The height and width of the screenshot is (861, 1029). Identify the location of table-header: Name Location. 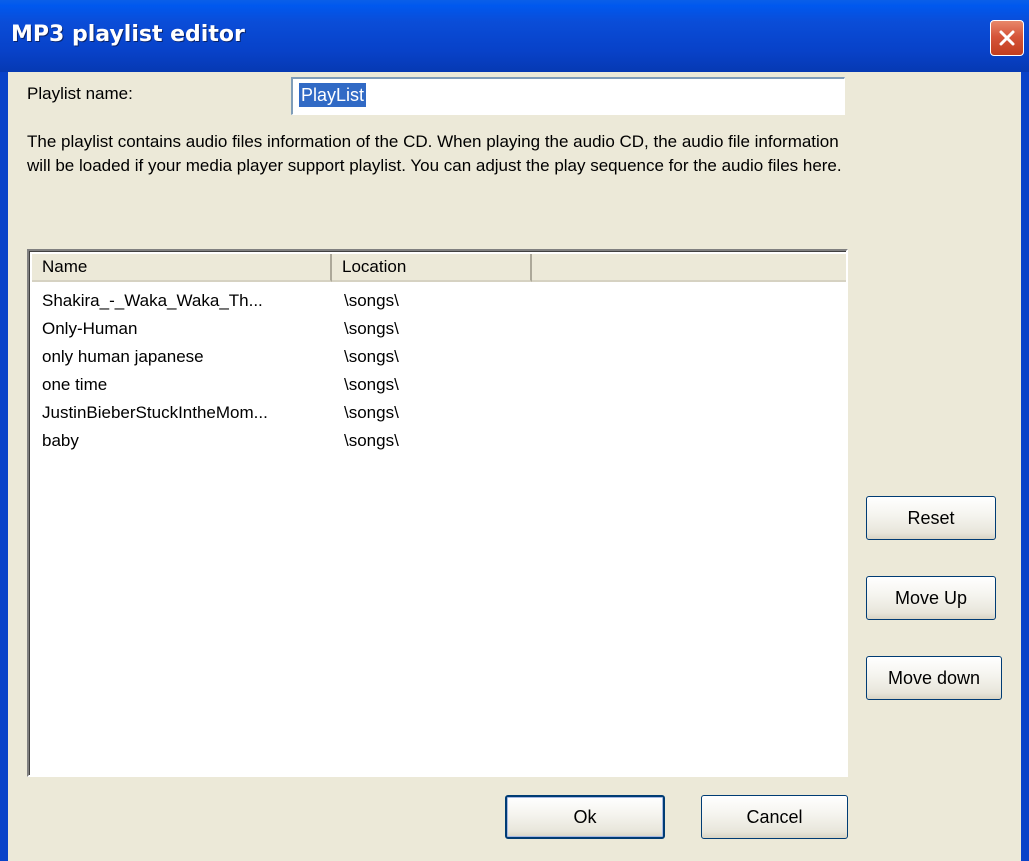
(439, 268).